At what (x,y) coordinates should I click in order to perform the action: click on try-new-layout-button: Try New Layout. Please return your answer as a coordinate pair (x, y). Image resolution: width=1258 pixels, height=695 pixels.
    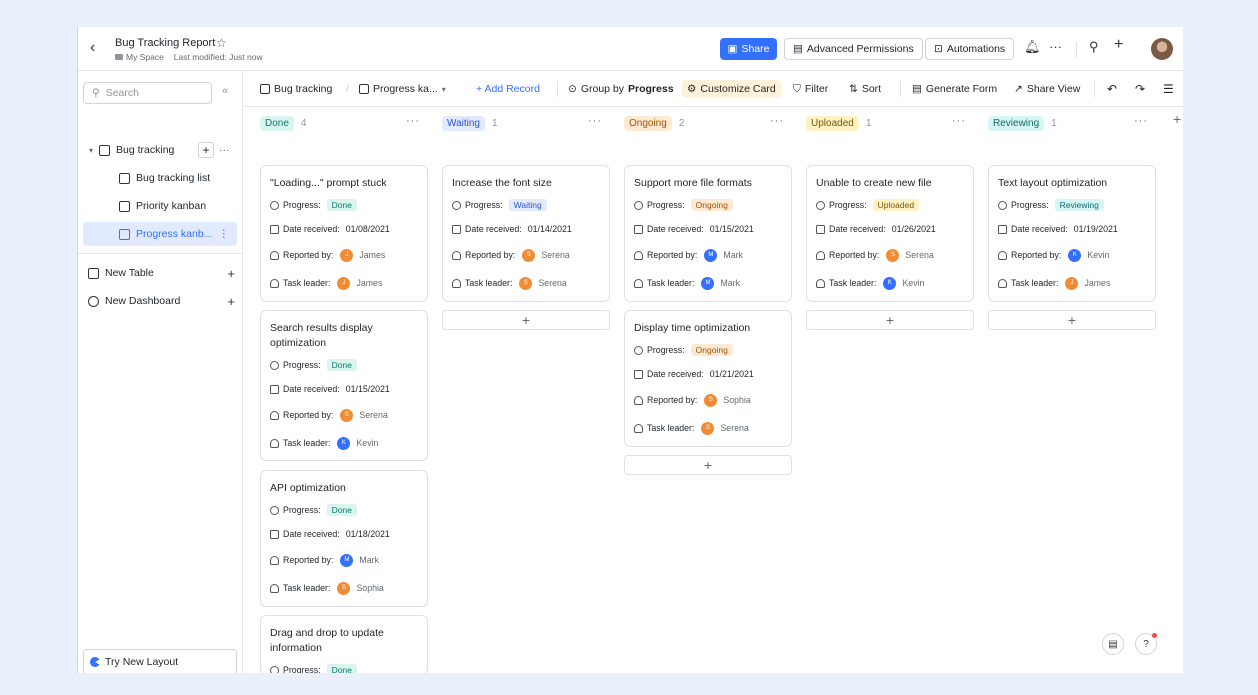
    Looking at the image, I should click on (160, 661).